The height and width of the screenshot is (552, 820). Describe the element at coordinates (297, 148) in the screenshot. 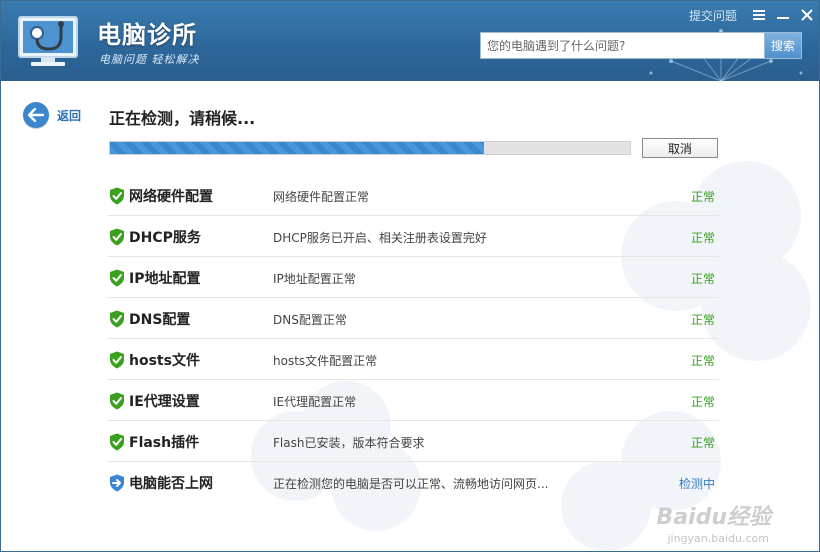

I see `scan-progress-fill` at that location.